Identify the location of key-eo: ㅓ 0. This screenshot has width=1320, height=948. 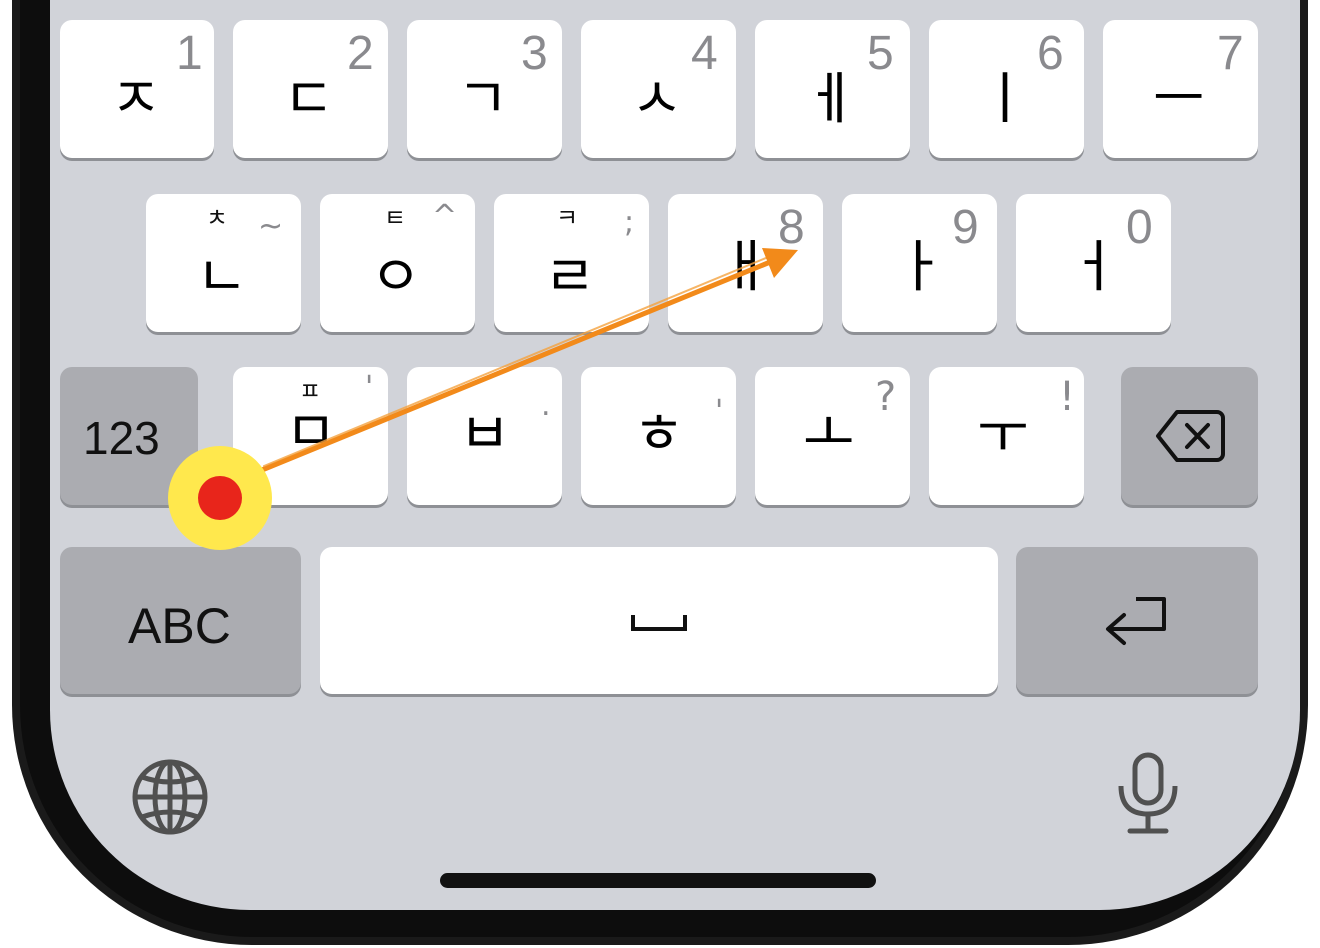
(1093, 263).